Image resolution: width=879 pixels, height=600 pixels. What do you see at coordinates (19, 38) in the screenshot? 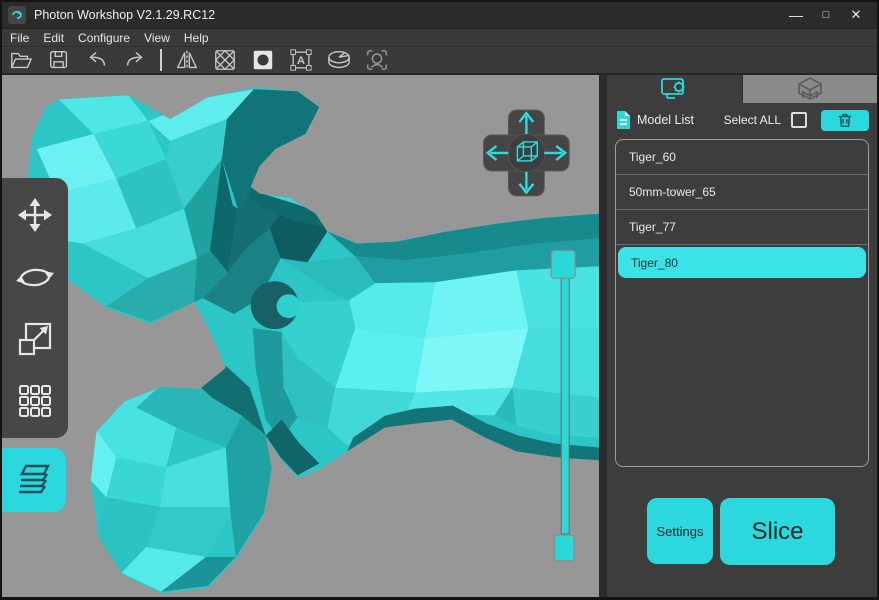
I see `menu-file: File` at bounding box center [19, 38].